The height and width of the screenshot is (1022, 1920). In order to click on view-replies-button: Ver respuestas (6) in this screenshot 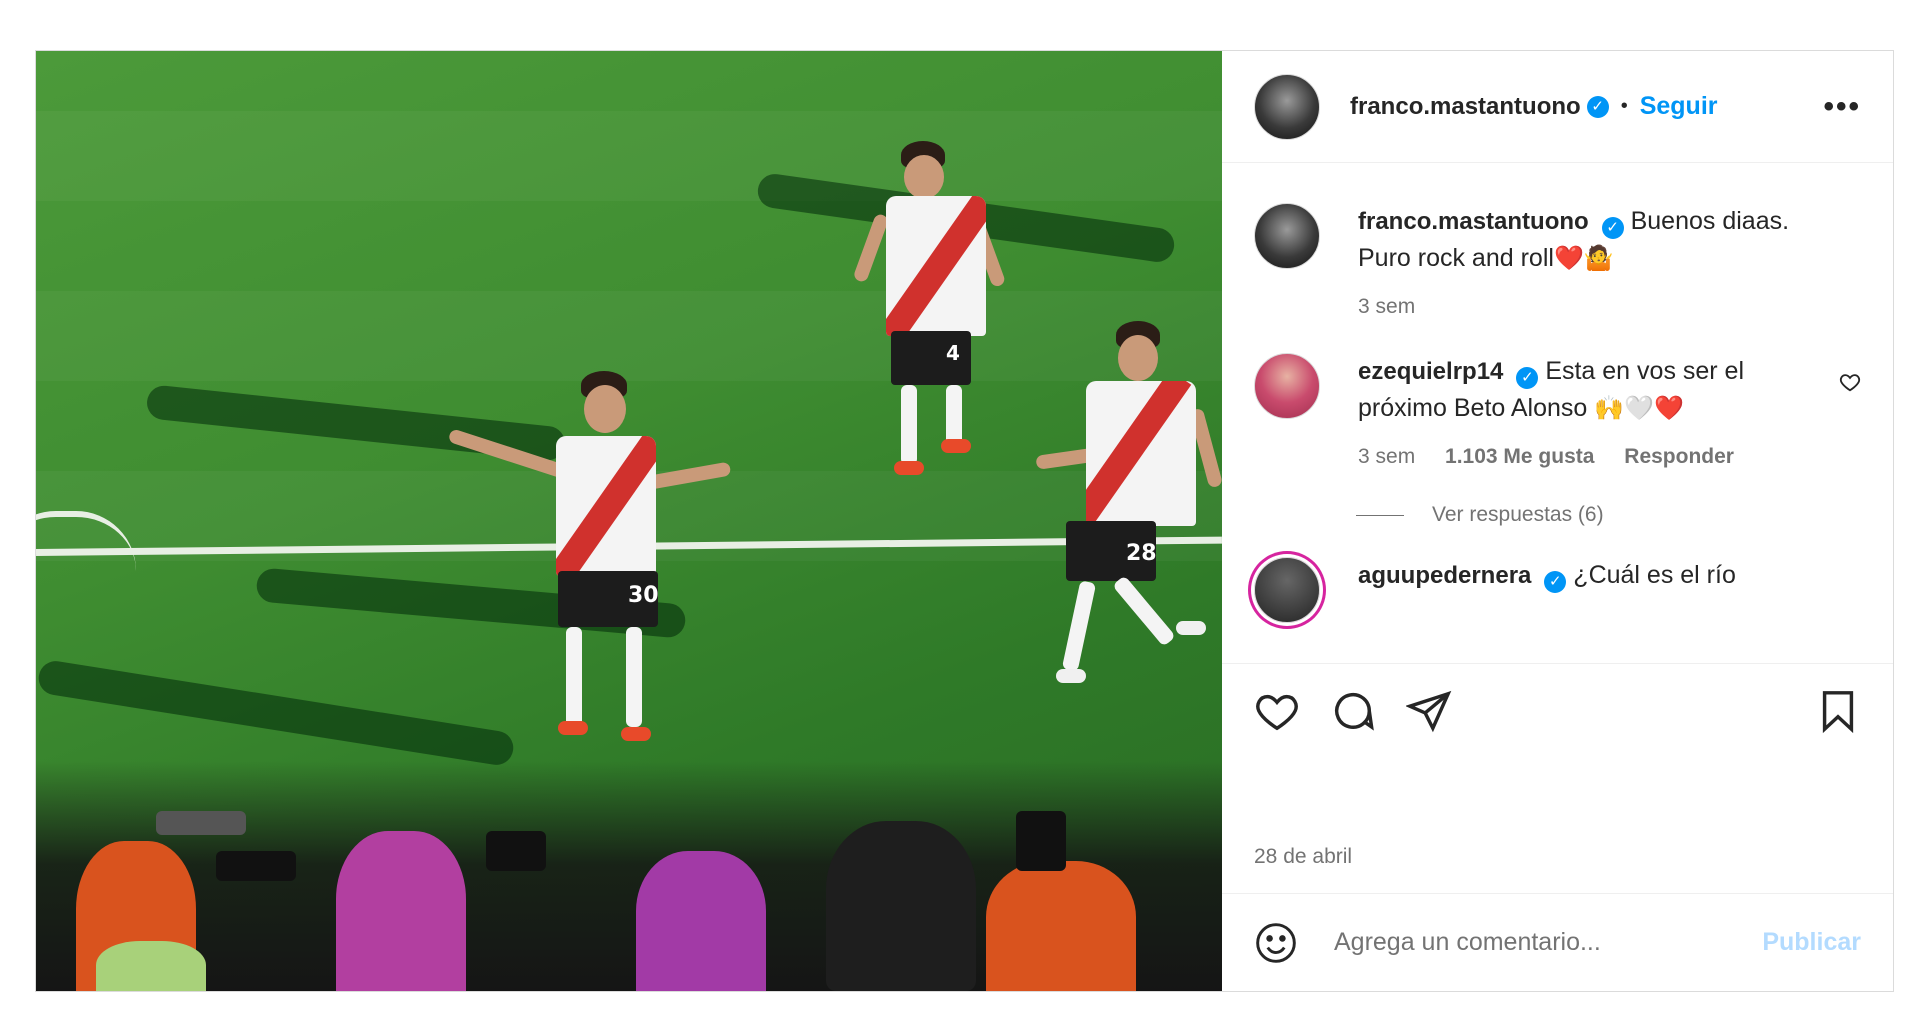, I will do `click(1608, 515)`.